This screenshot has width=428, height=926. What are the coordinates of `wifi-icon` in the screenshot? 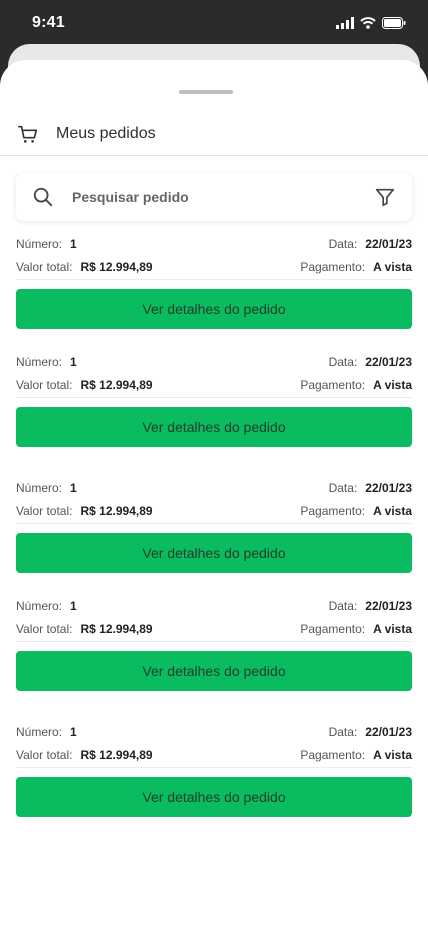 It's located at (368, 23).